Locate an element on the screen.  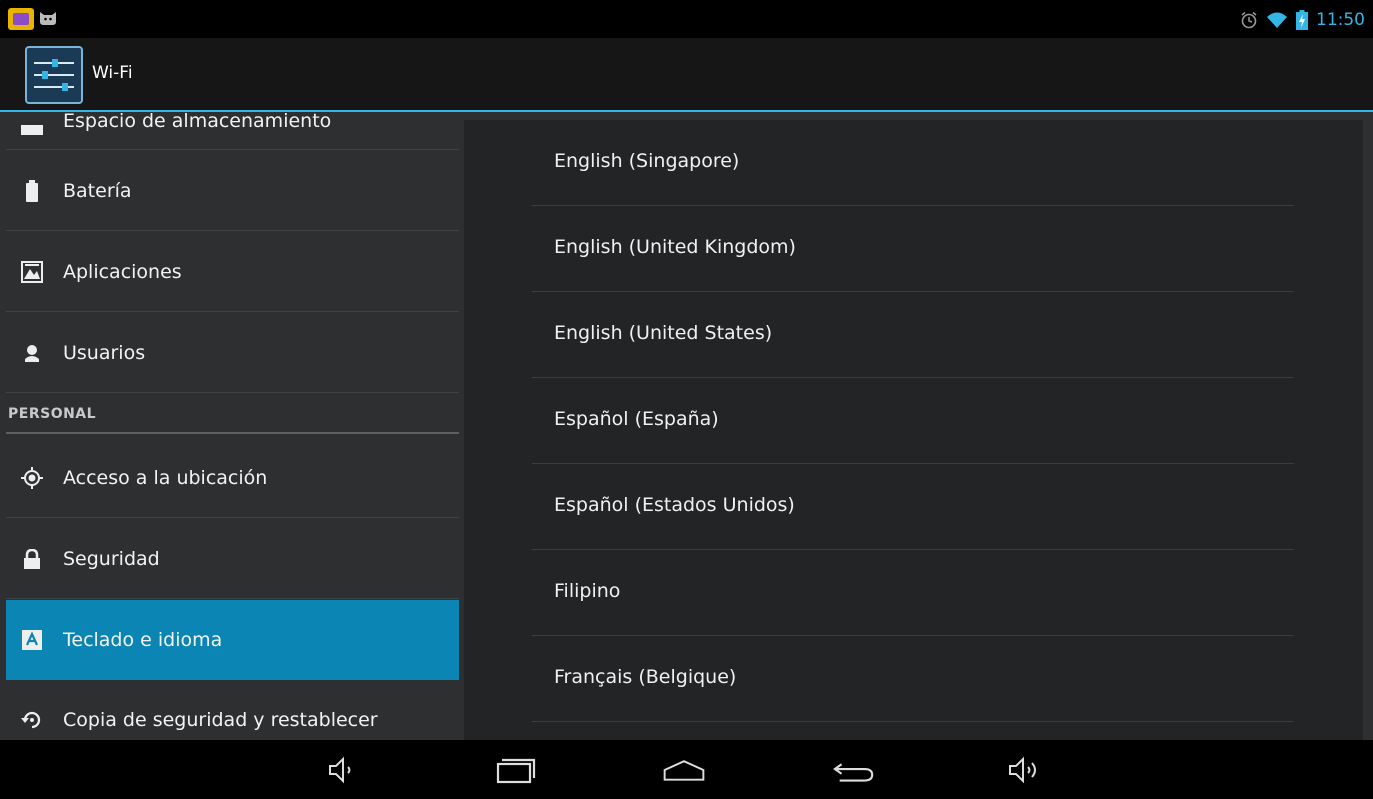
sidebar-item-label: Aplicaciones is located at coordinates (122, 271).